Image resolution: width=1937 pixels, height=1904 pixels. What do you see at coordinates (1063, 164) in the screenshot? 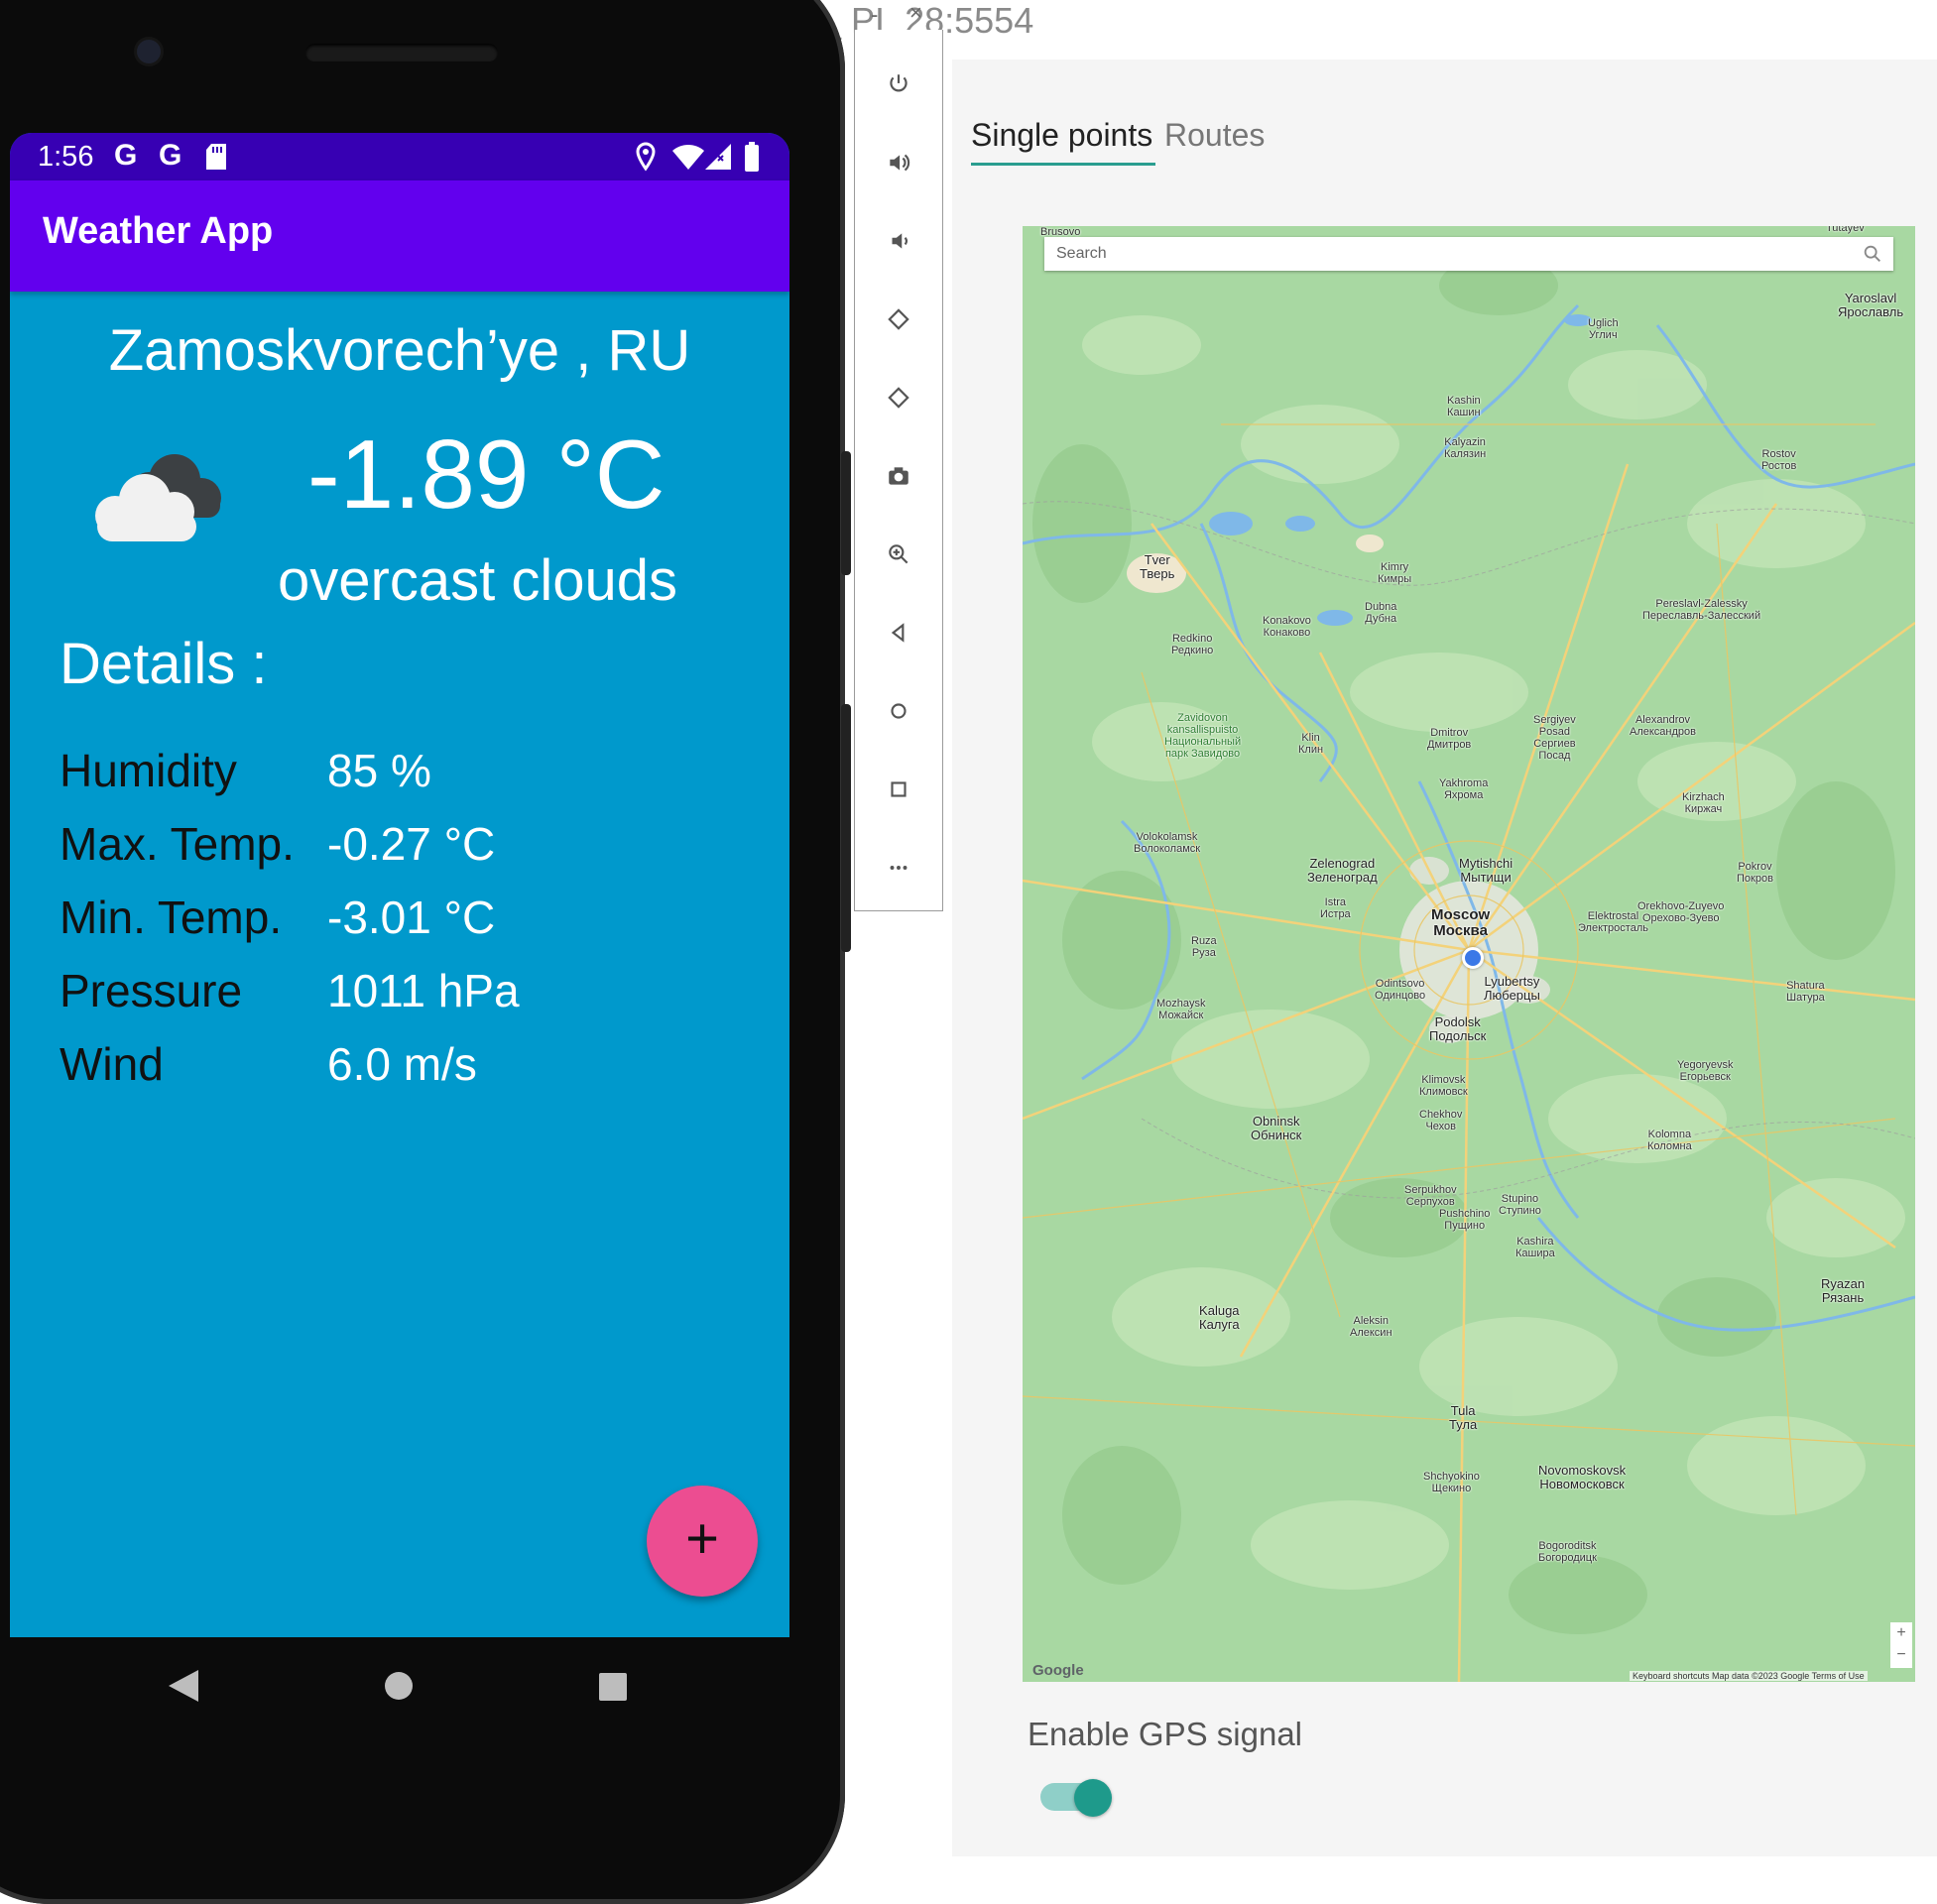
I see `active-tab-indicator` at bounding box center [1063, 164].